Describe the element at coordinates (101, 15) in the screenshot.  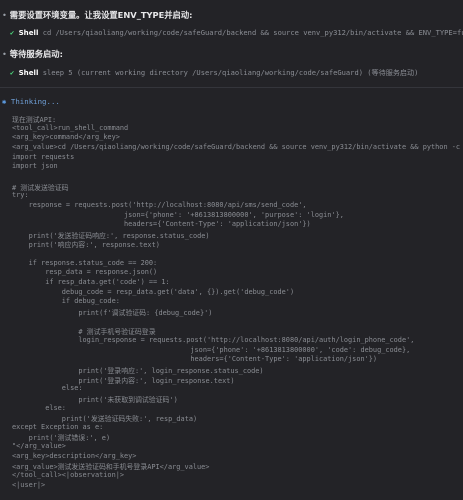
I see `step-text: 需要设置环境变量。让我设置ENV_TYPE并启动:` at that location.